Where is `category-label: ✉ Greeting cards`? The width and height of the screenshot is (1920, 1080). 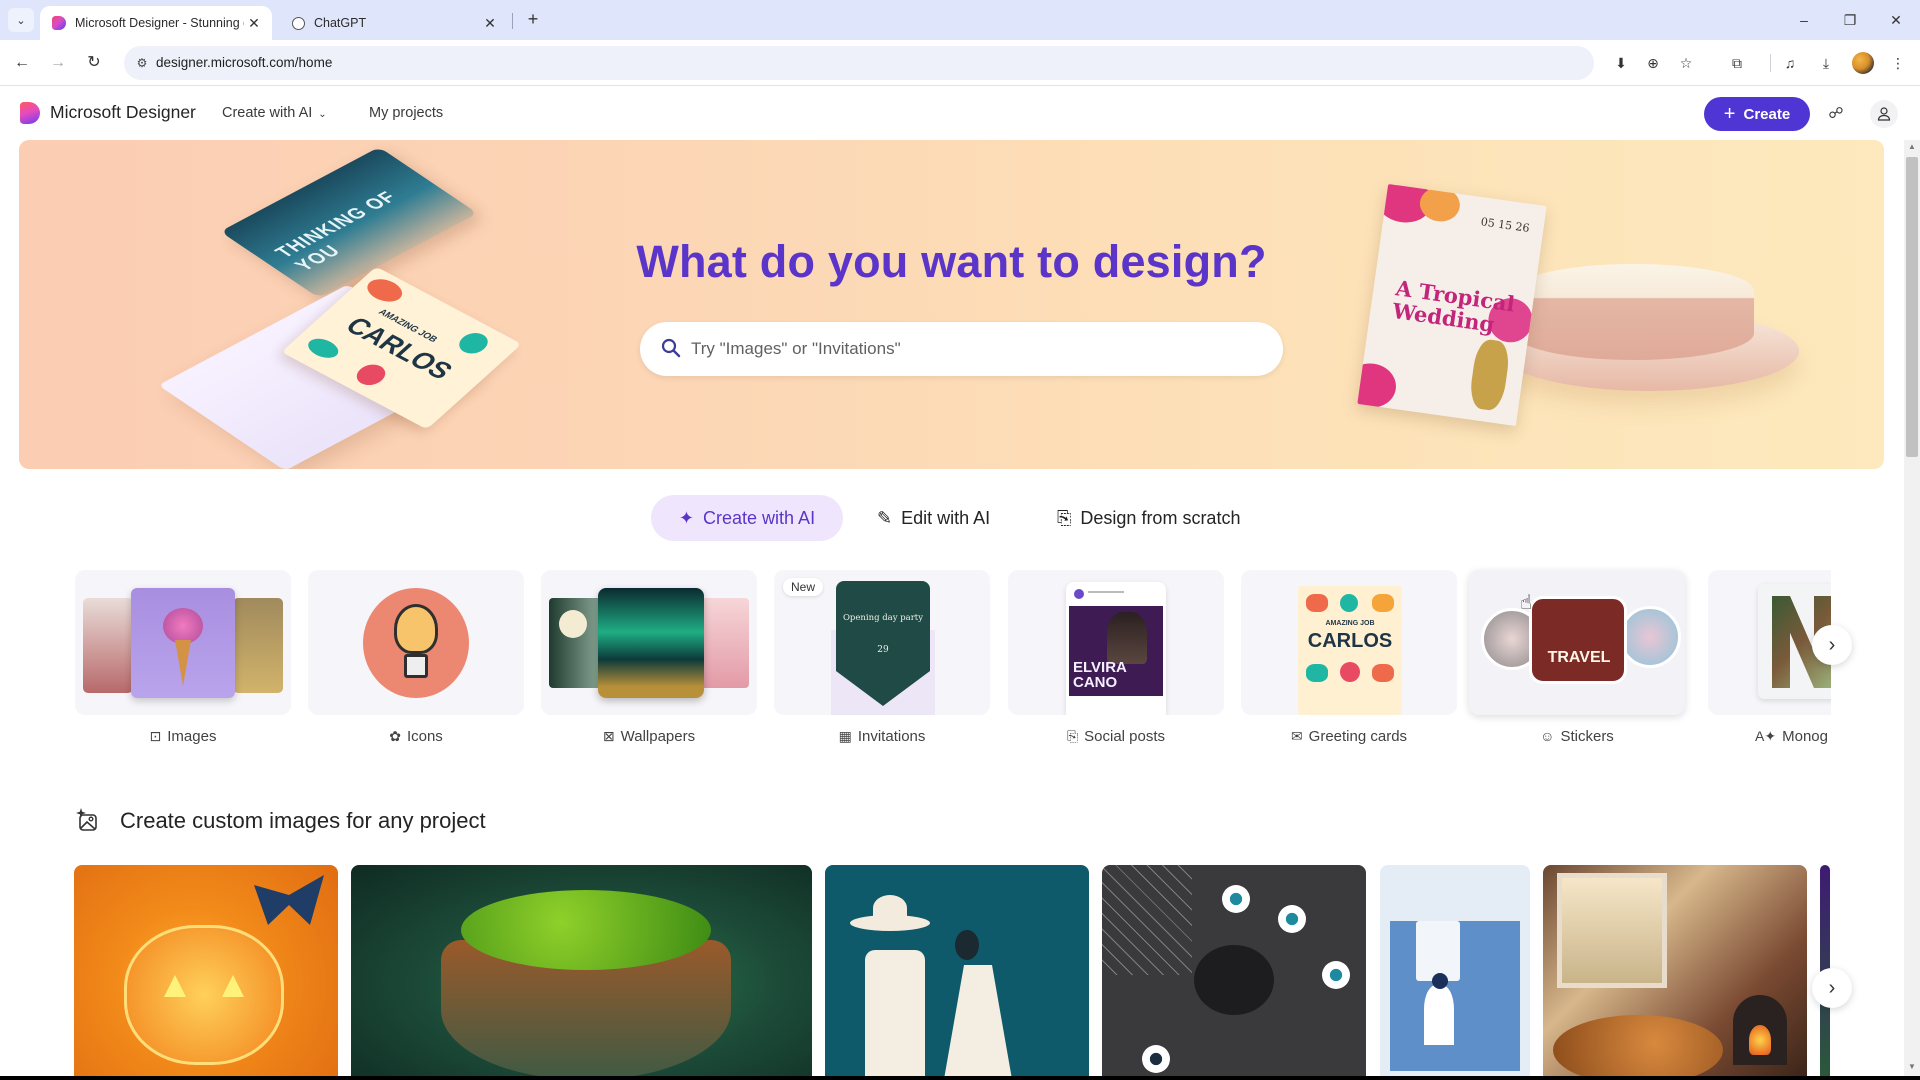
category-label: ✉ Greeting cards is located at coordinates (1349, 736).